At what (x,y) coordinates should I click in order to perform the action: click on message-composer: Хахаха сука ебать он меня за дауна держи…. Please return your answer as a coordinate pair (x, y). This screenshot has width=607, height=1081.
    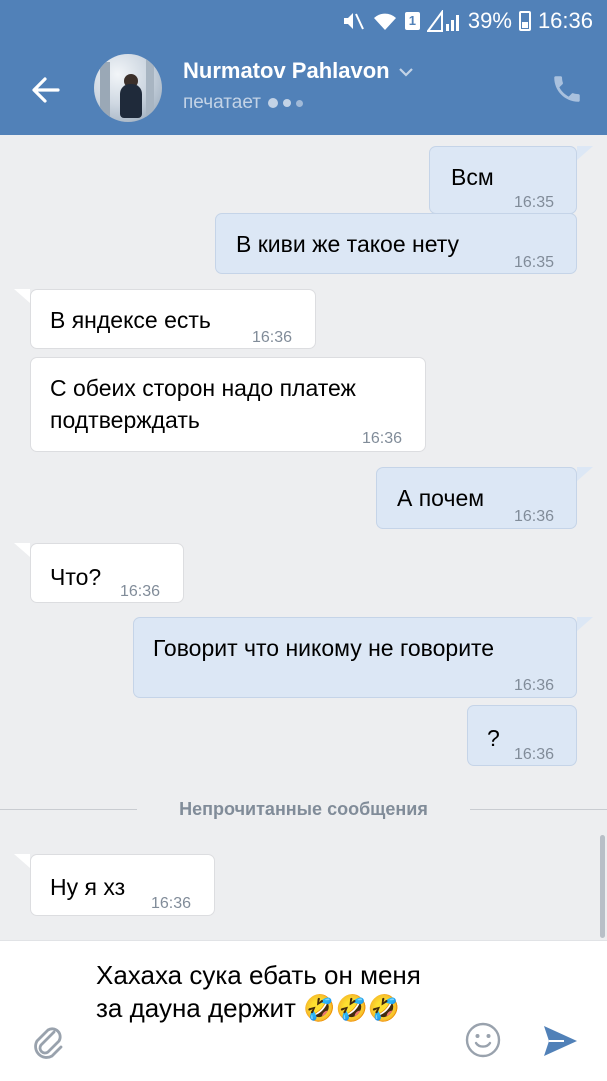
    Looking at the image, I should click on (303, 1010).